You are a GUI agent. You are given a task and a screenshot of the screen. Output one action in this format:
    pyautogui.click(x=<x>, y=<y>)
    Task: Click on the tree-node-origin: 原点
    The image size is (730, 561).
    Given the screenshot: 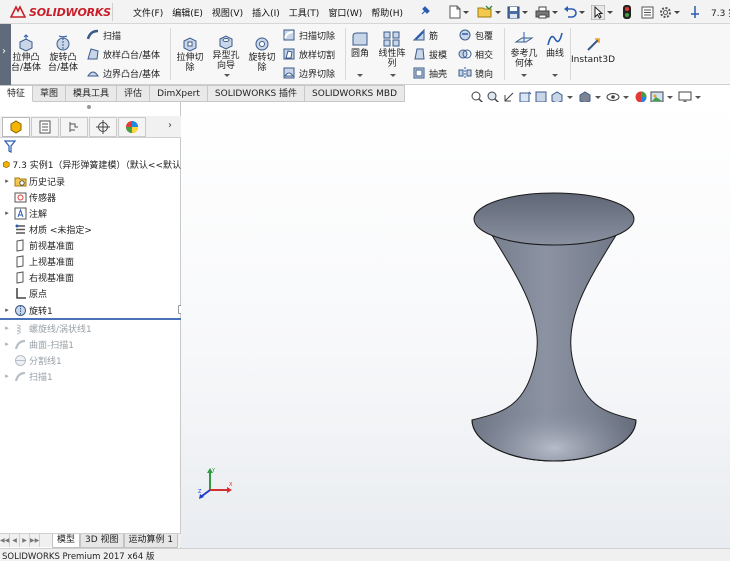 What is the action you would take?
    pyautogui.click(x=90, y=293)
    